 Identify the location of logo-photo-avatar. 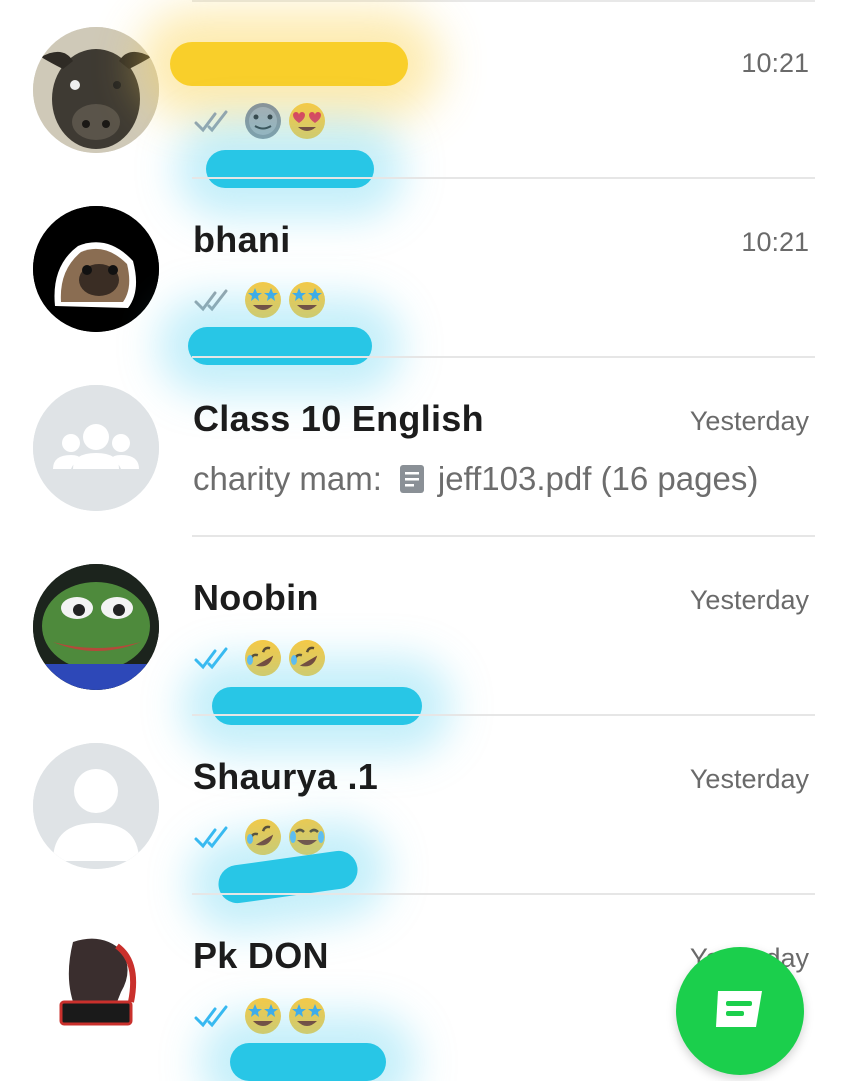
(96, 985).